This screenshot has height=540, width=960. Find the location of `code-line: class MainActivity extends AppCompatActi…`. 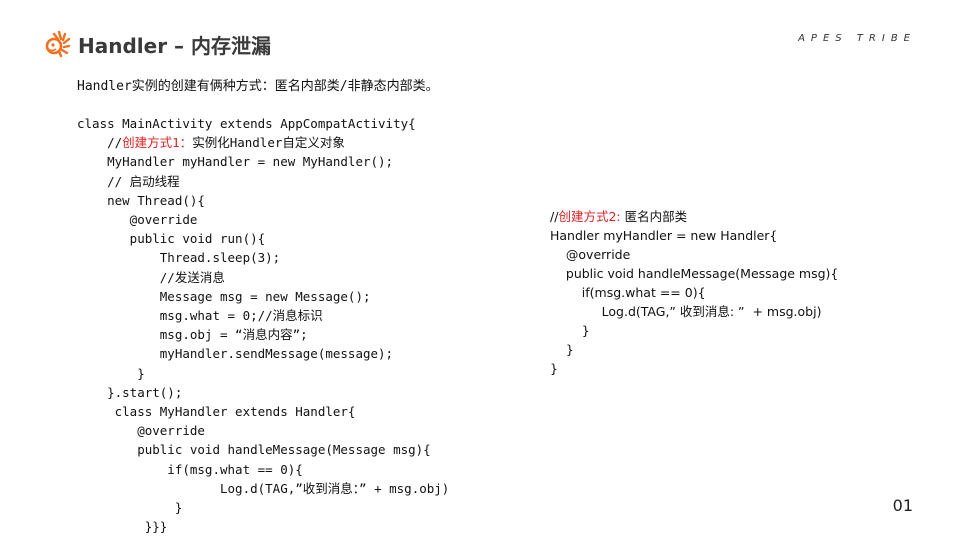

code-line: class MainActivity extends AppCompatActi… is located at coordinates (263, 123).